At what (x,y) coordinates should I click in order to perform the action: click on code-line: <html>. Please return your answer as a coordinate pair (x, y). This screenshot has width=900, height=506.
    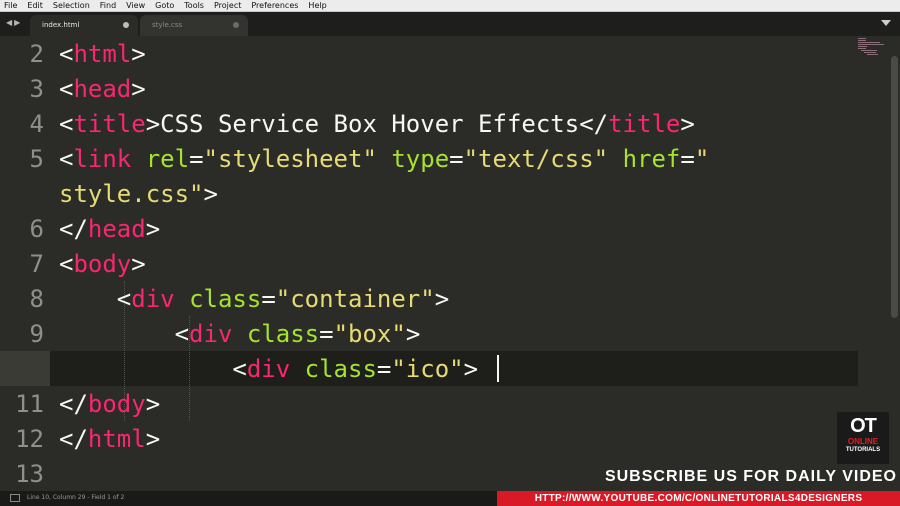
    Looking at the image, I should click on (102, 54).